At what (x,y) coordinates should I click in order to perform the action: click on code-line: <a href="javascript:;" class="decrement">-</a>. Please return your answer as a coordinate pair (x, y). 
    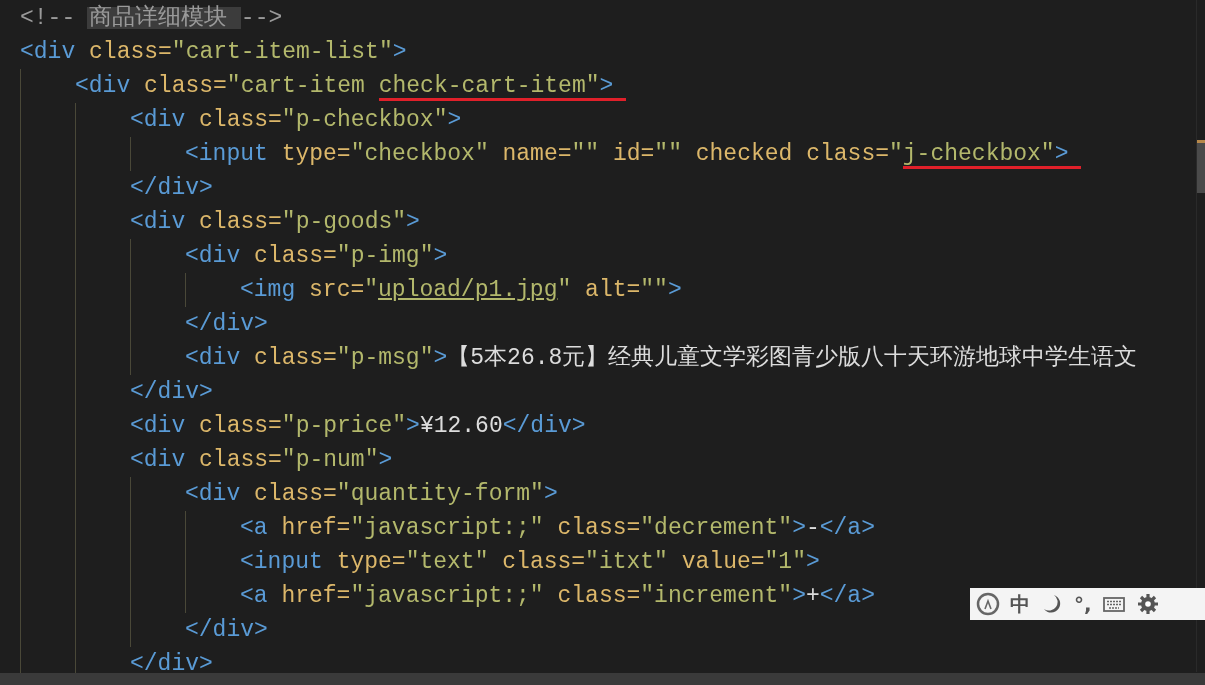
    Looking at the image, I should click on (557, 528).